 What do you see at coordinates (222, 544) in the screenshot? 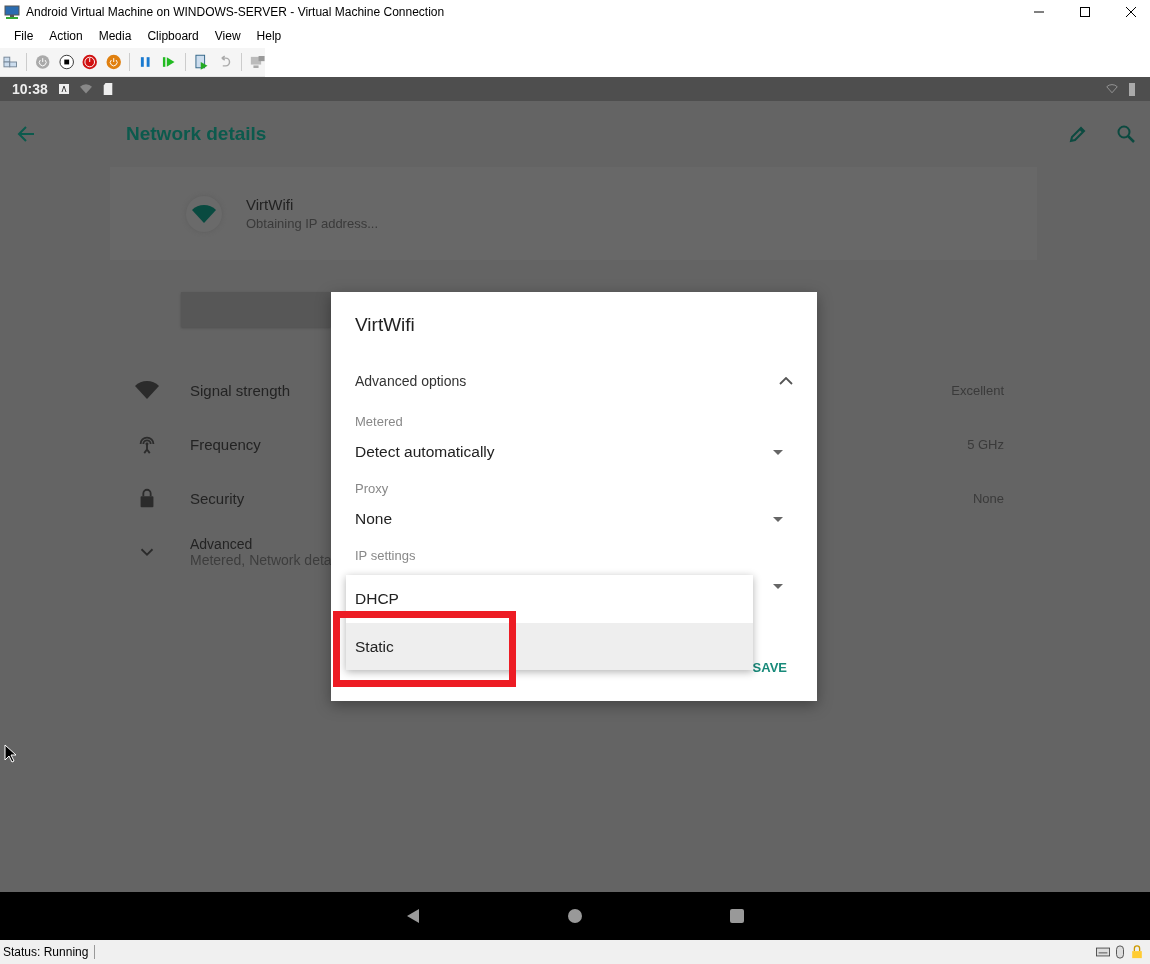
I see `advanced-label: Advanced` at bounding box center [222, 544].